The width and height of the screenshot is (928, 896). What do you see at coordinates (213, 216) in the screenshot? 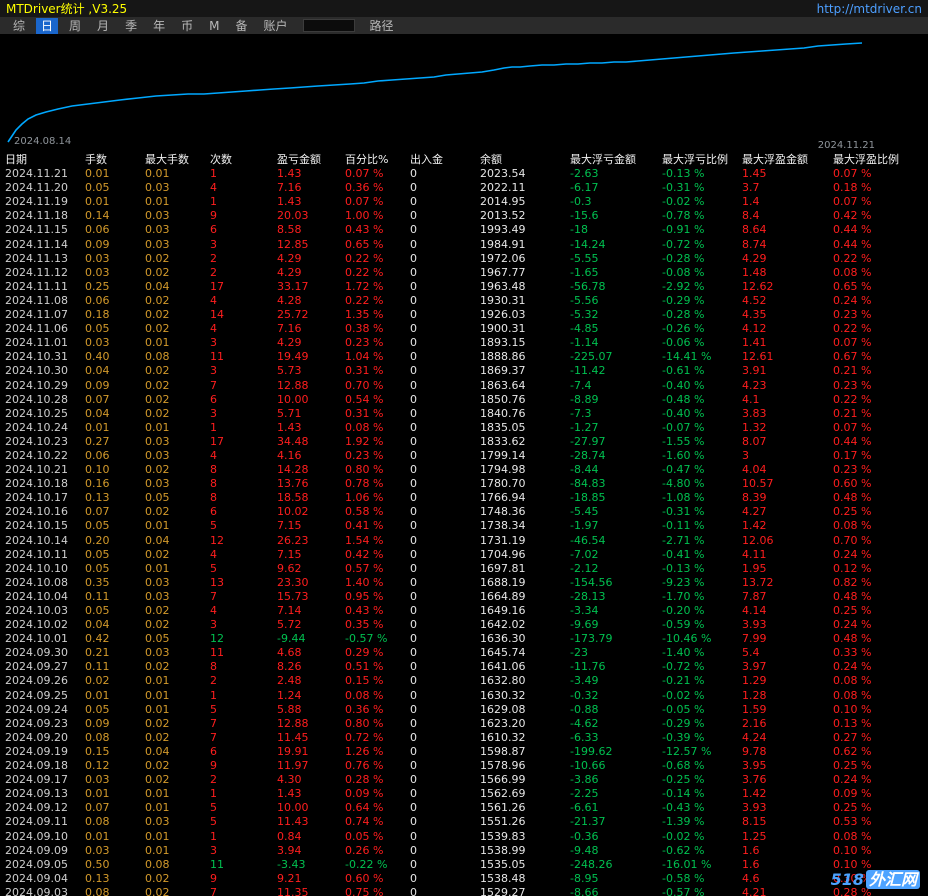
I see `cell-count: 9` at bounding box center [213, 216].